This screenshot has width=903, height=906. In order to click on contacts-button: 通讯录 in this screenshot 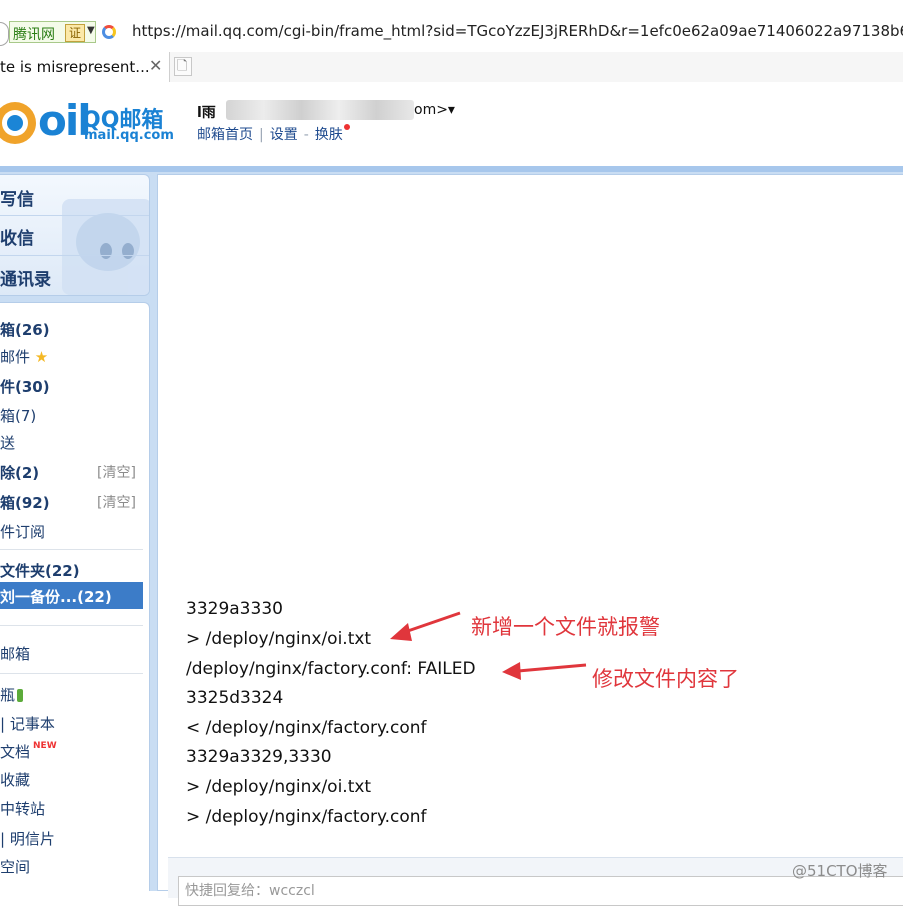, I will do `click(25, 277)`.